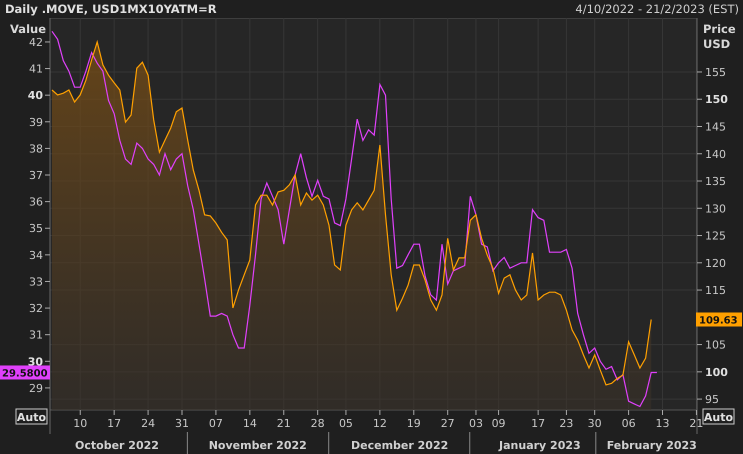  Describe the element at coordinates (317, 423) in the screenshot. I see `axis-label: 28` at that location.